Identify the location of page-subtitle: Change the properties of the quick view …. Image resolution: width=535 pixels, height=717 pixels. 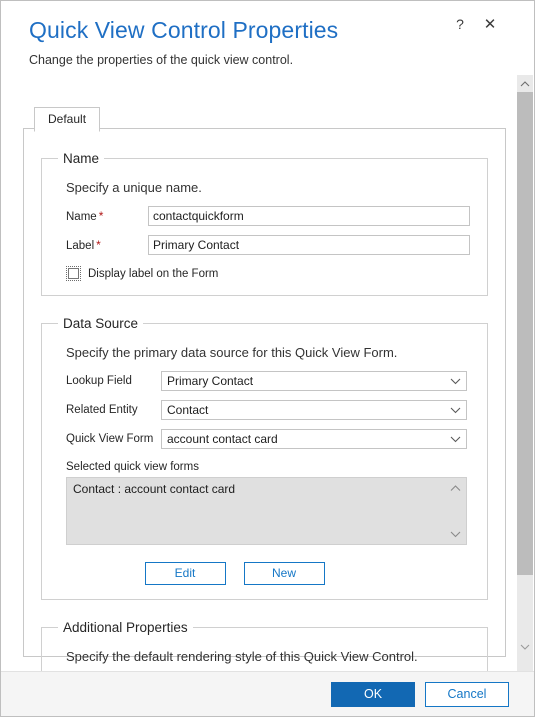
(161, 60).